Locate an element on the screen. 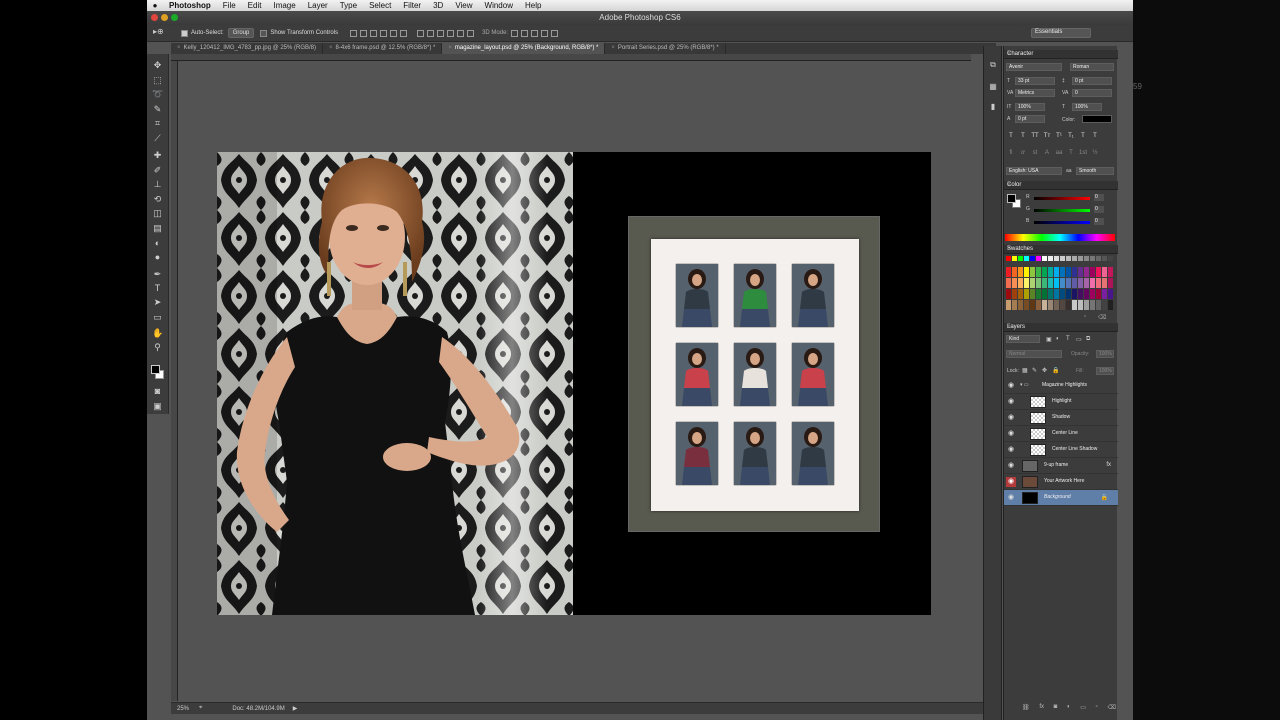 The width and height of the screenshot is (1280, 720). kerning-input: Metrics is located at coordinates (1035, 93).